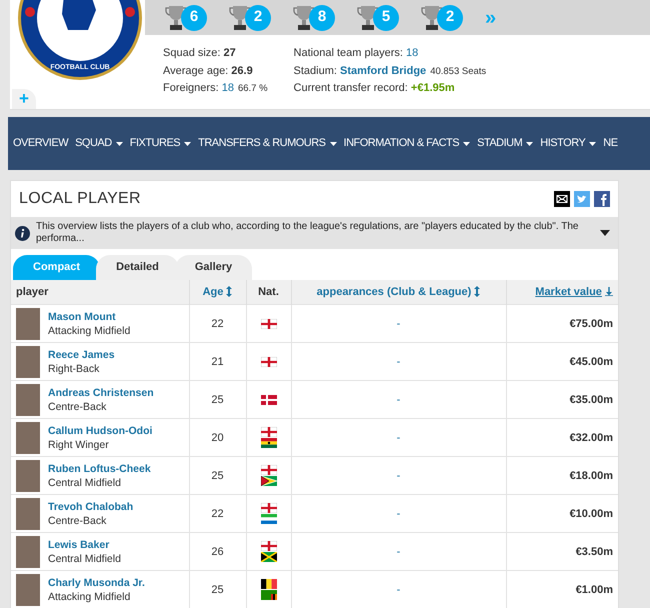  What do you see at coordinates (99, 143) in the screenshot?
I see `nav-item: SQUAD` at bounding box center [99, 143].